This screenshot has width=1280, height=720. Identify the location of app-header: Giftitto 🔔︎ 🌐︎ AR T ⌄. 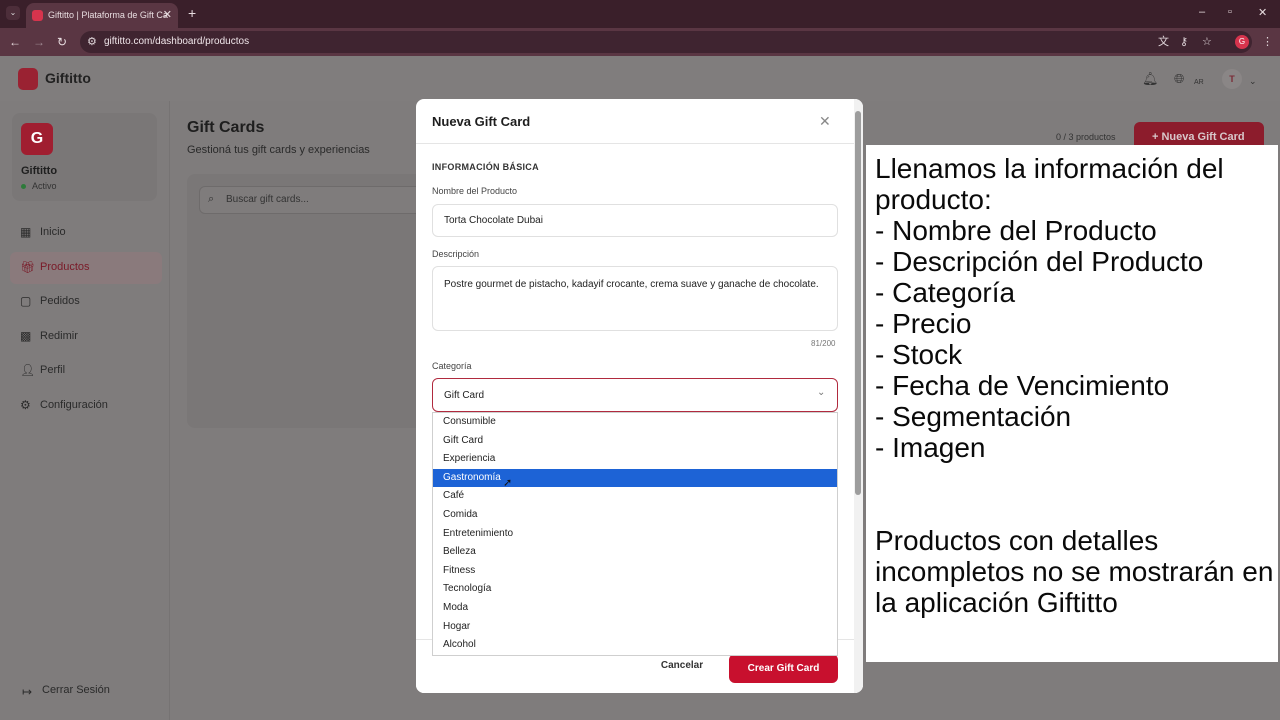
(640, 78).